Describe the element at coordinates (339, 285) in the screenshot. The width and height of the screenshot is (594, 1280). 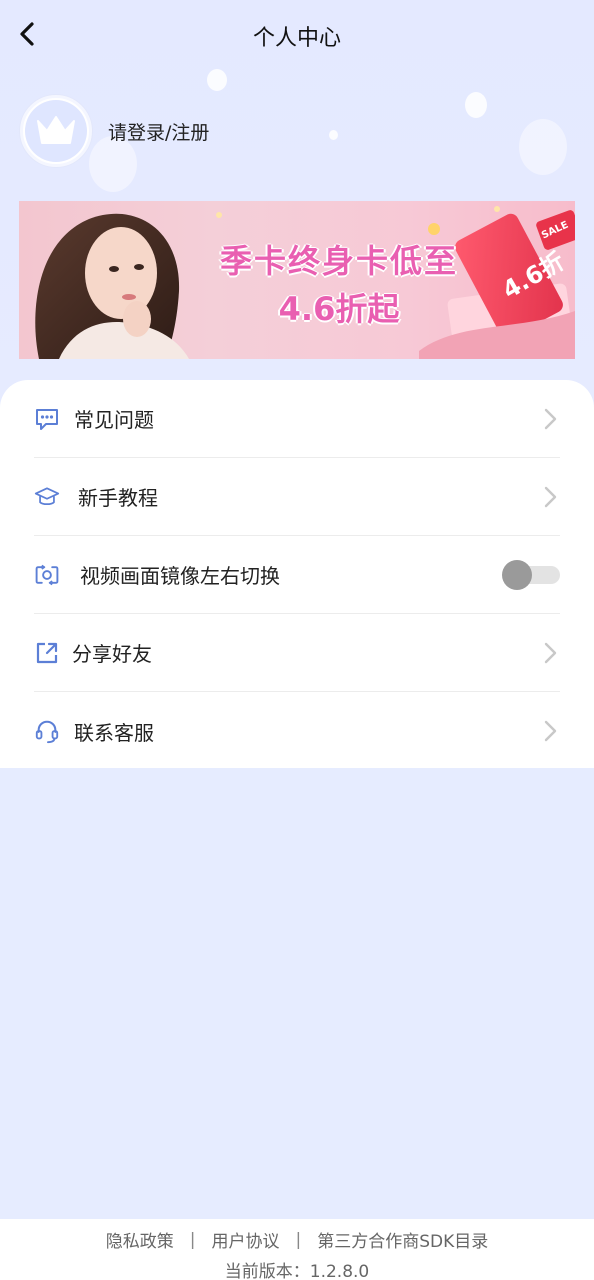
I see `banner-headline: 季卡终身卡低至 4.6折起` at that location.